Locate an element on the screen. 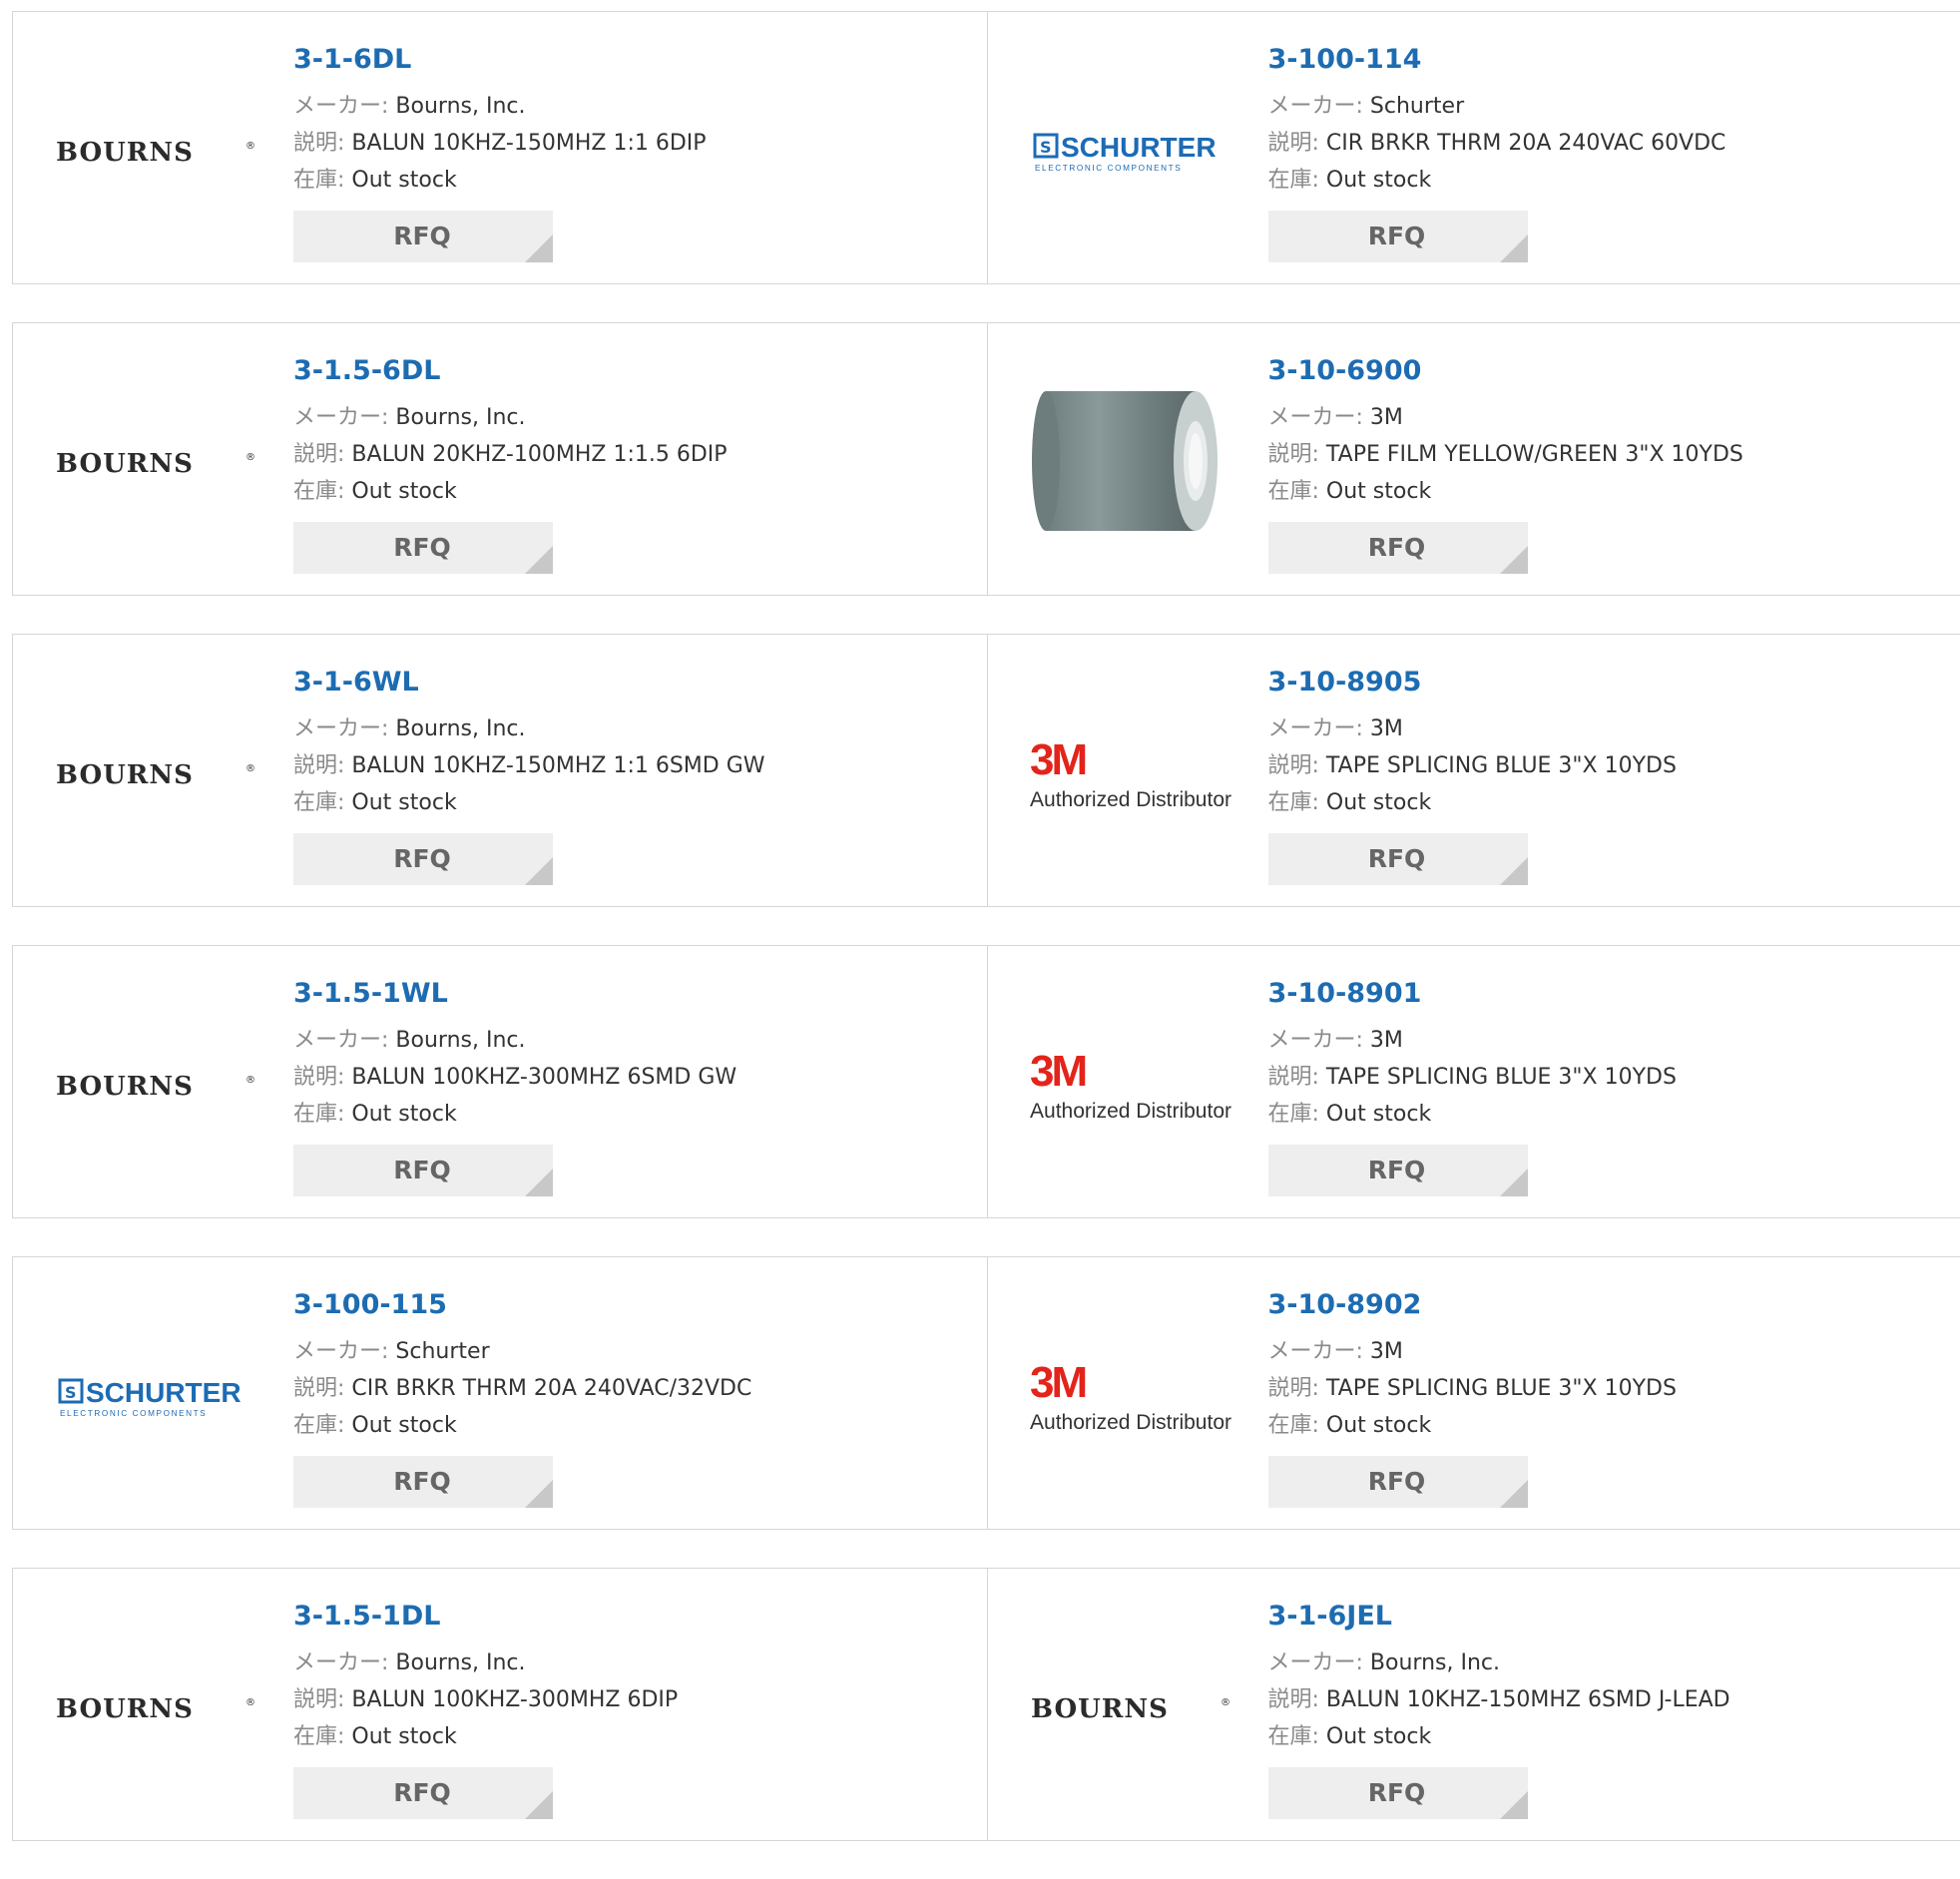  part-number-link: 3-1-6DL is located at coordinates (630, 60).